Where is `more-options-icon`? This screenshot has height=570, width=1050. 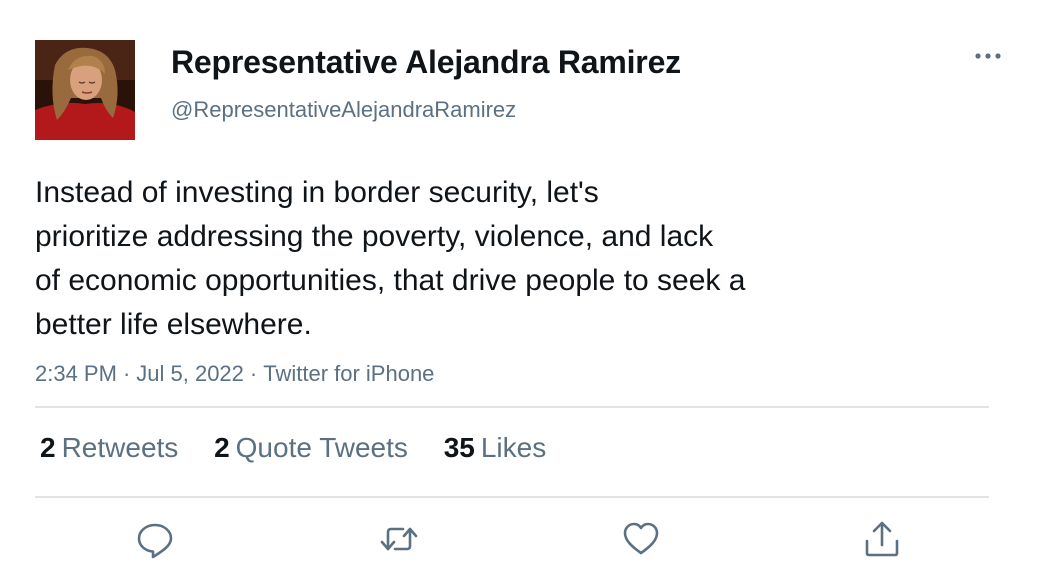
more-options-icon is located at coordinates (988, 56).